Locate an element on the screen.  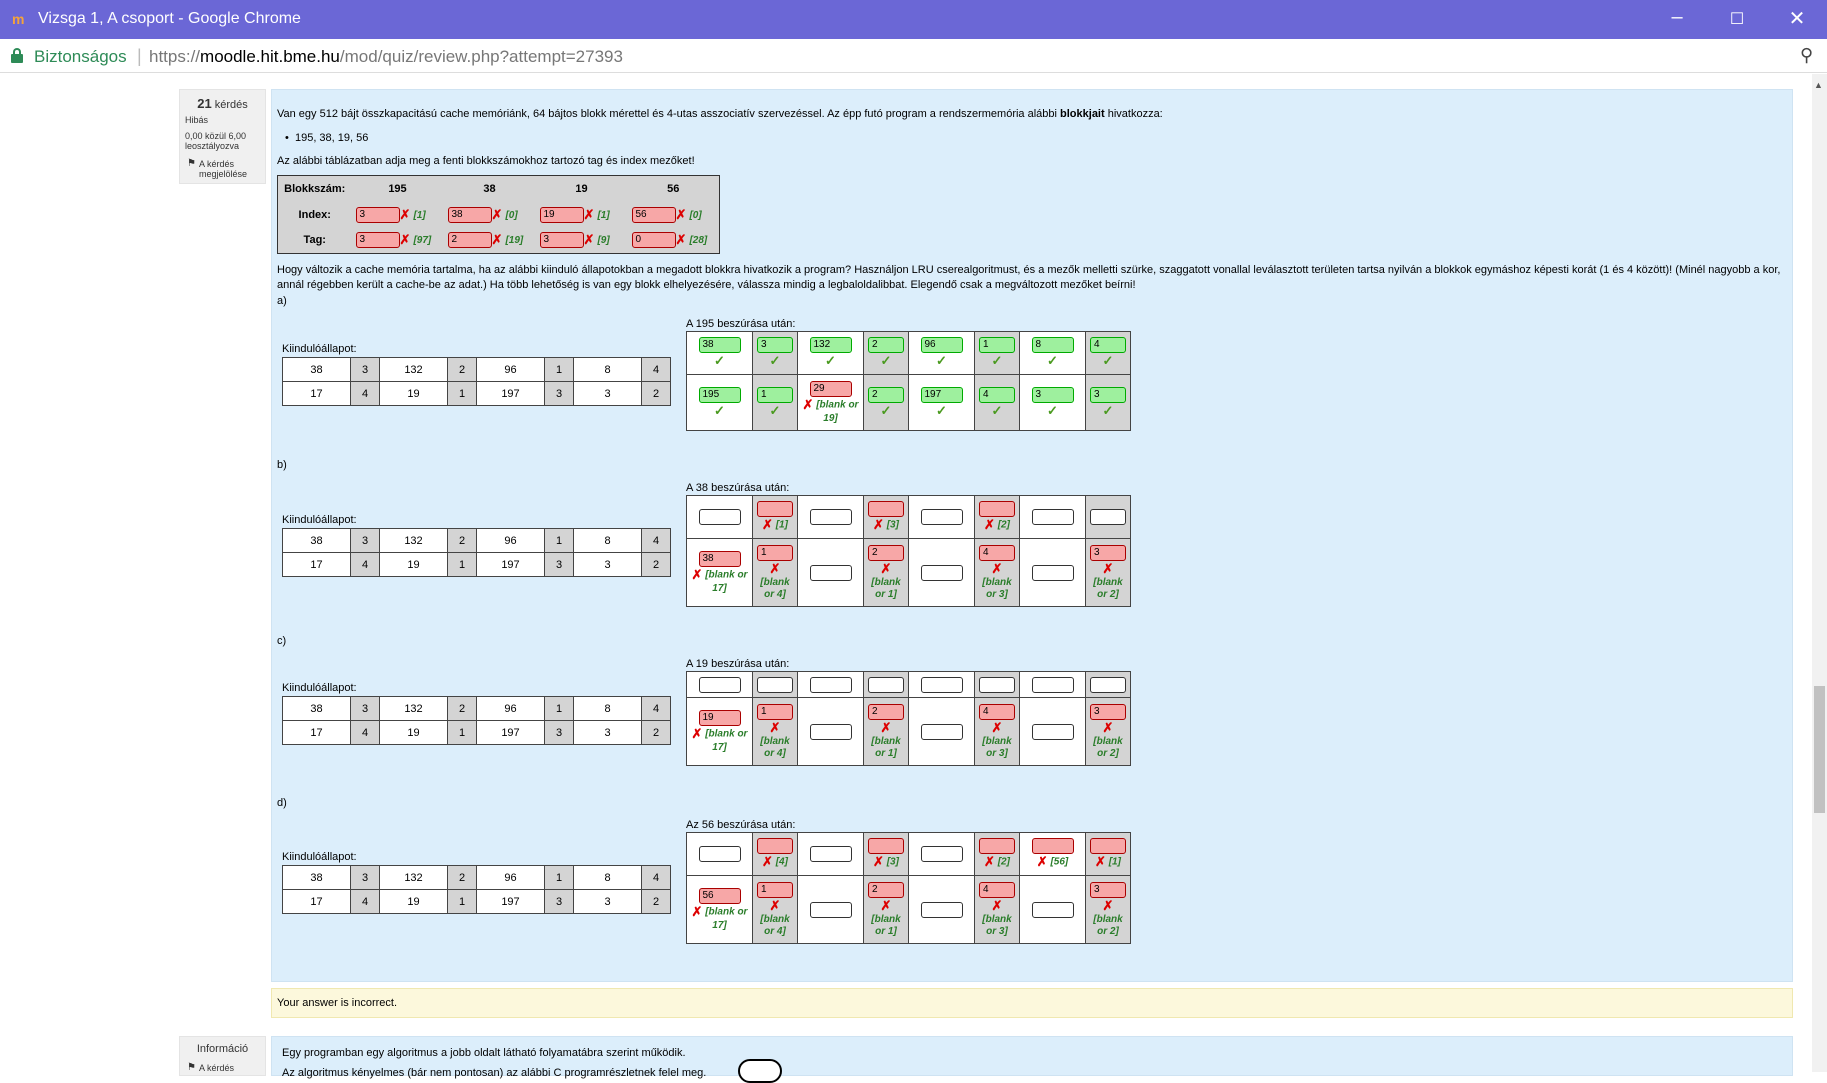
vertical-scrollbar: ▲ is located at coordinates (1819, 573).